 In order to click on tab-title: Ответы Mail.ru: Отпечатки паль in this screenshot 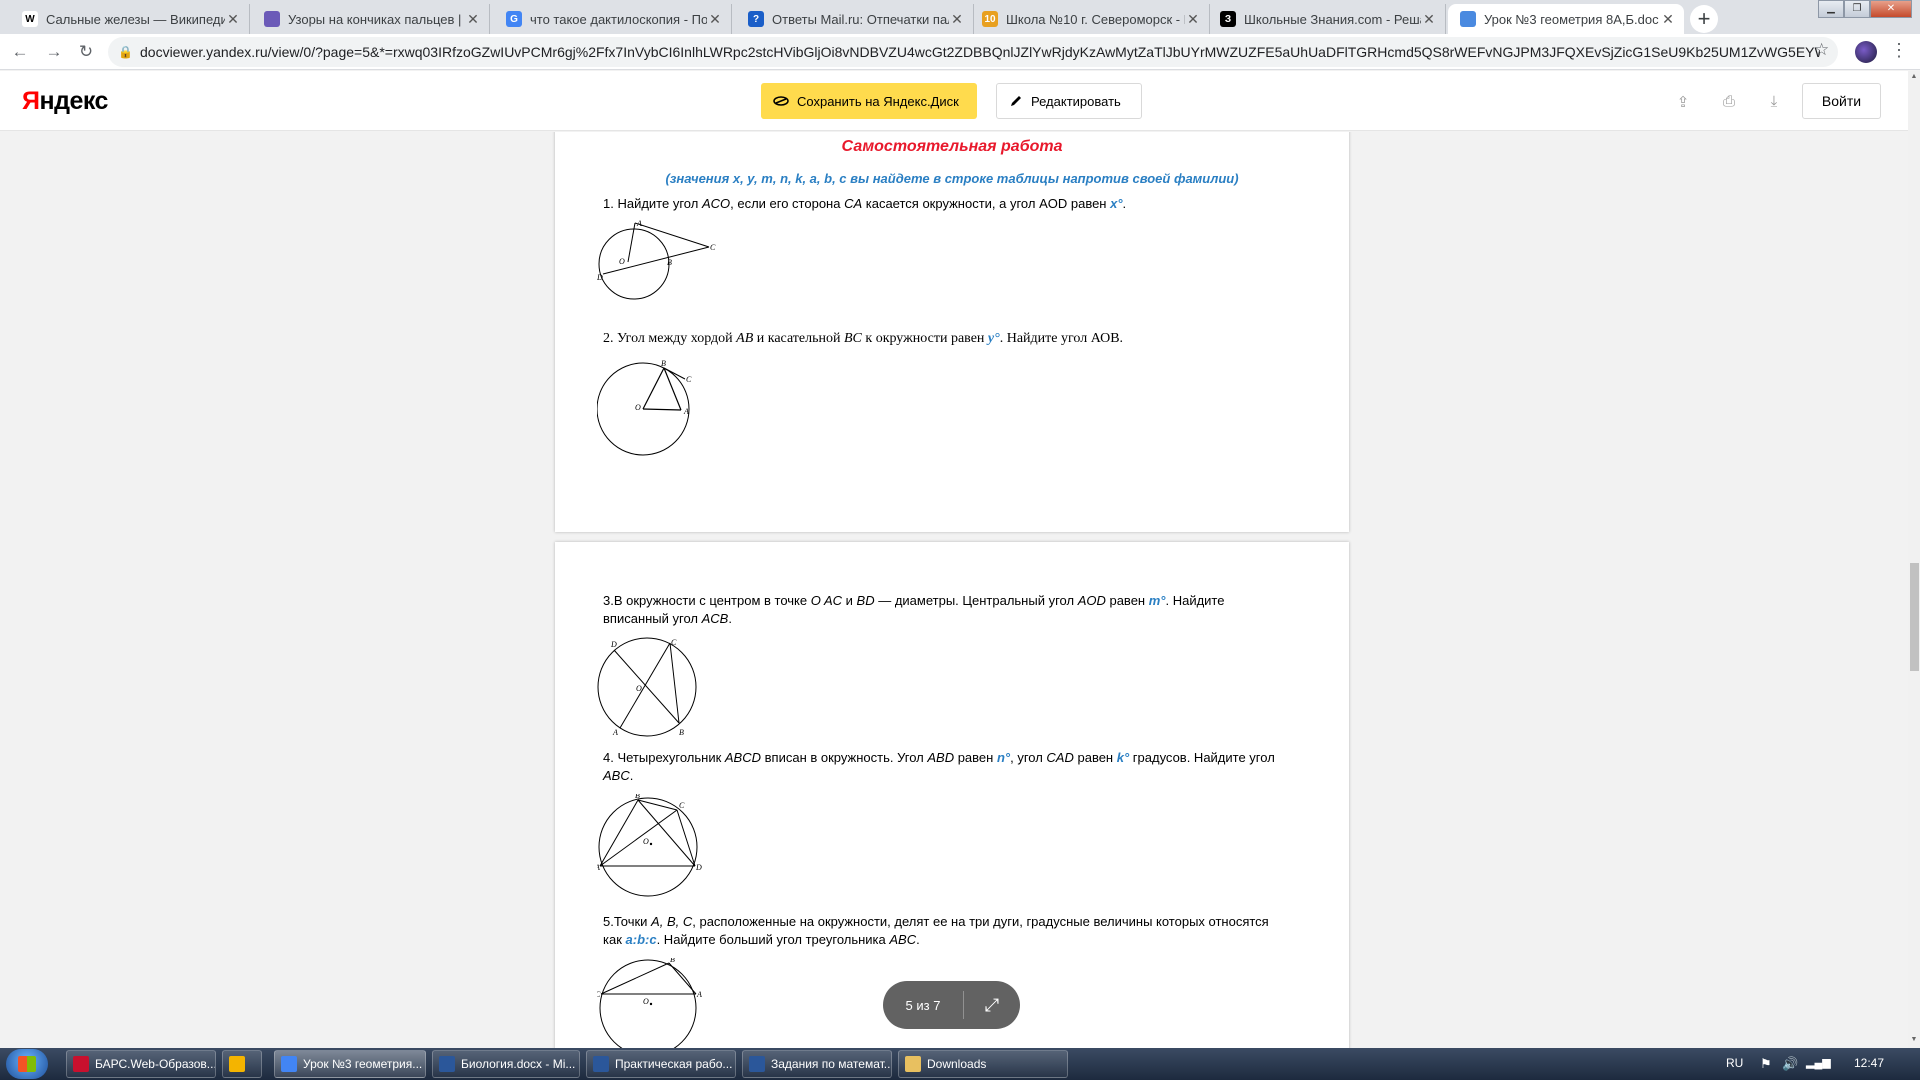, I will do `click(860, 19)`.